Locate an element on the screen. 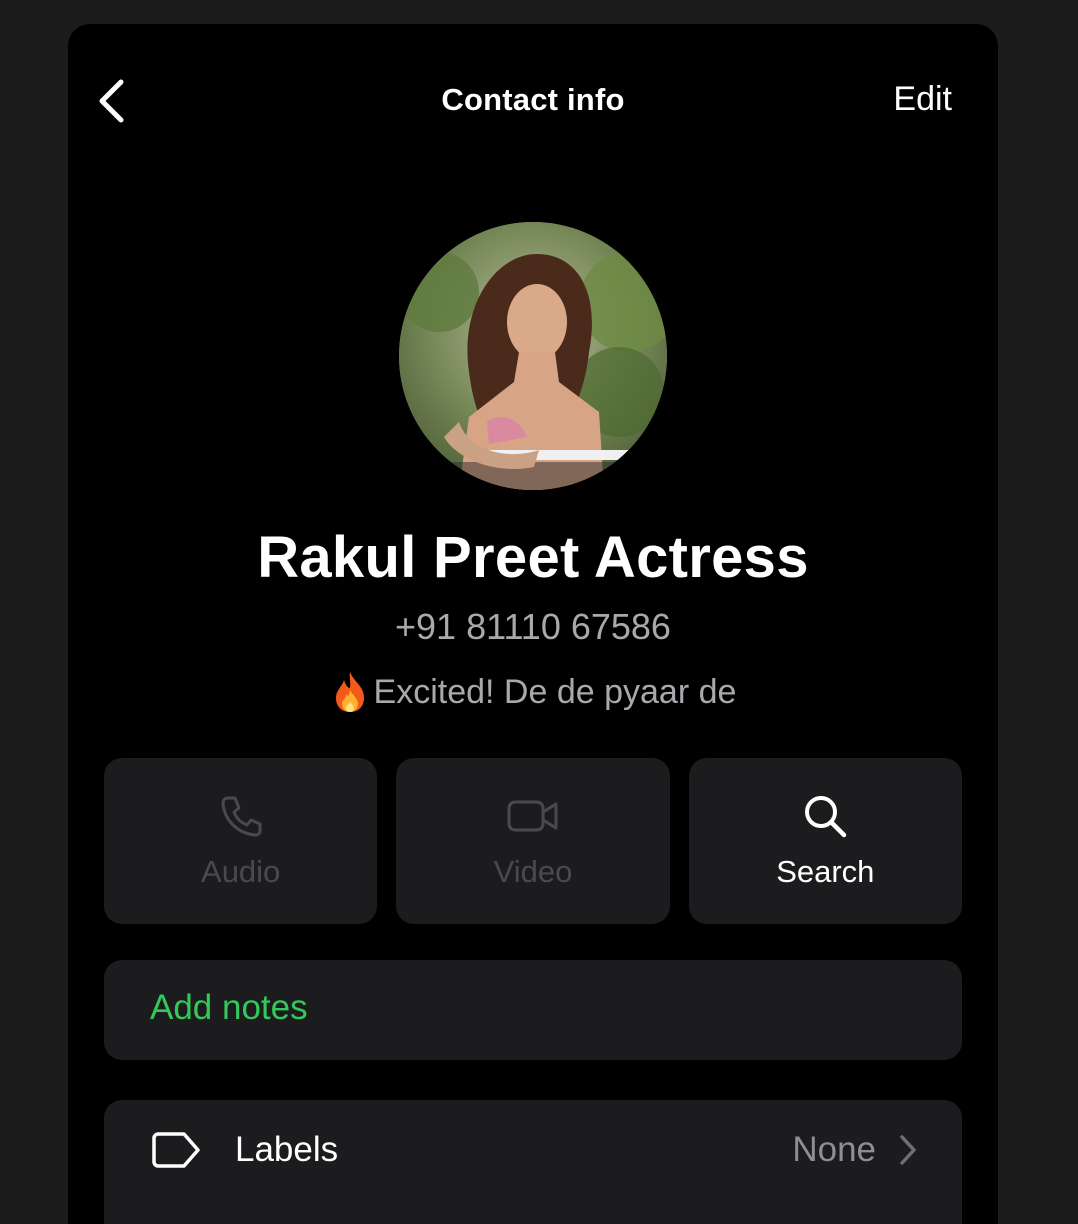 The height and width of the screenshot is (1224, 1078). avatar is located at coordinates (533, 356).